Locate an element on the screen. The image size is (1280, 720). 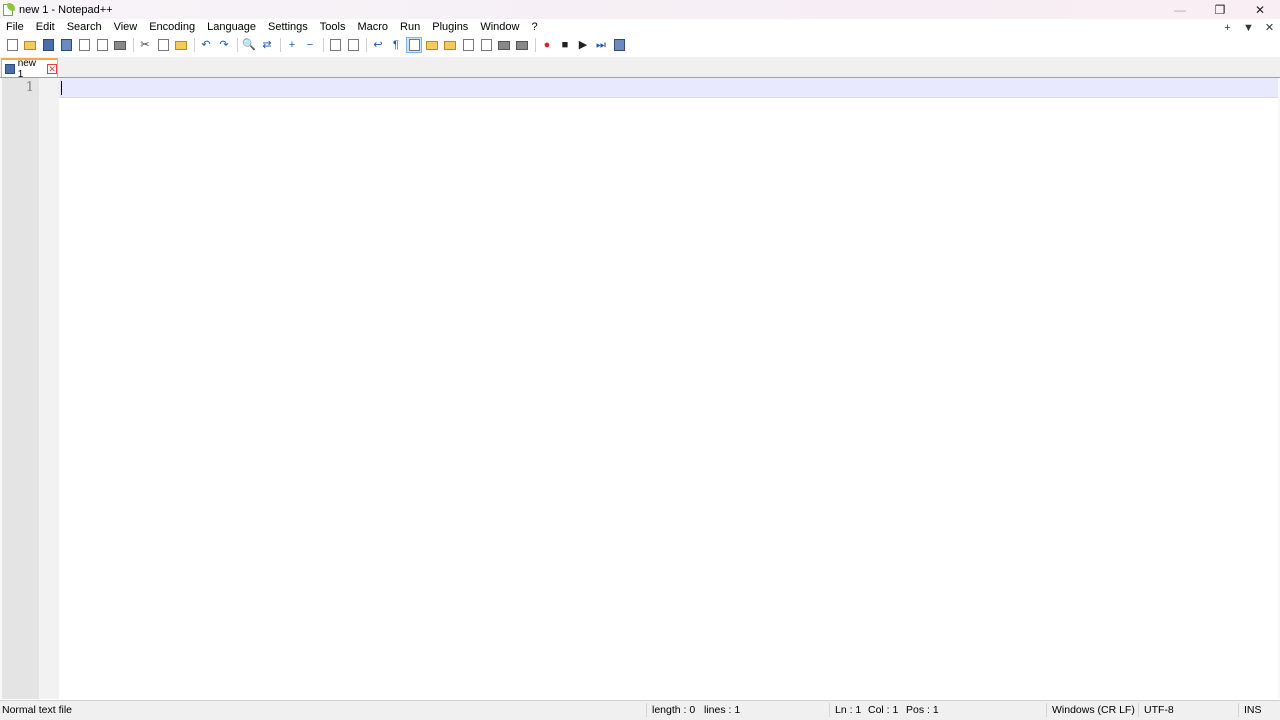
doc-map-button is located at coordinates (450, 45).